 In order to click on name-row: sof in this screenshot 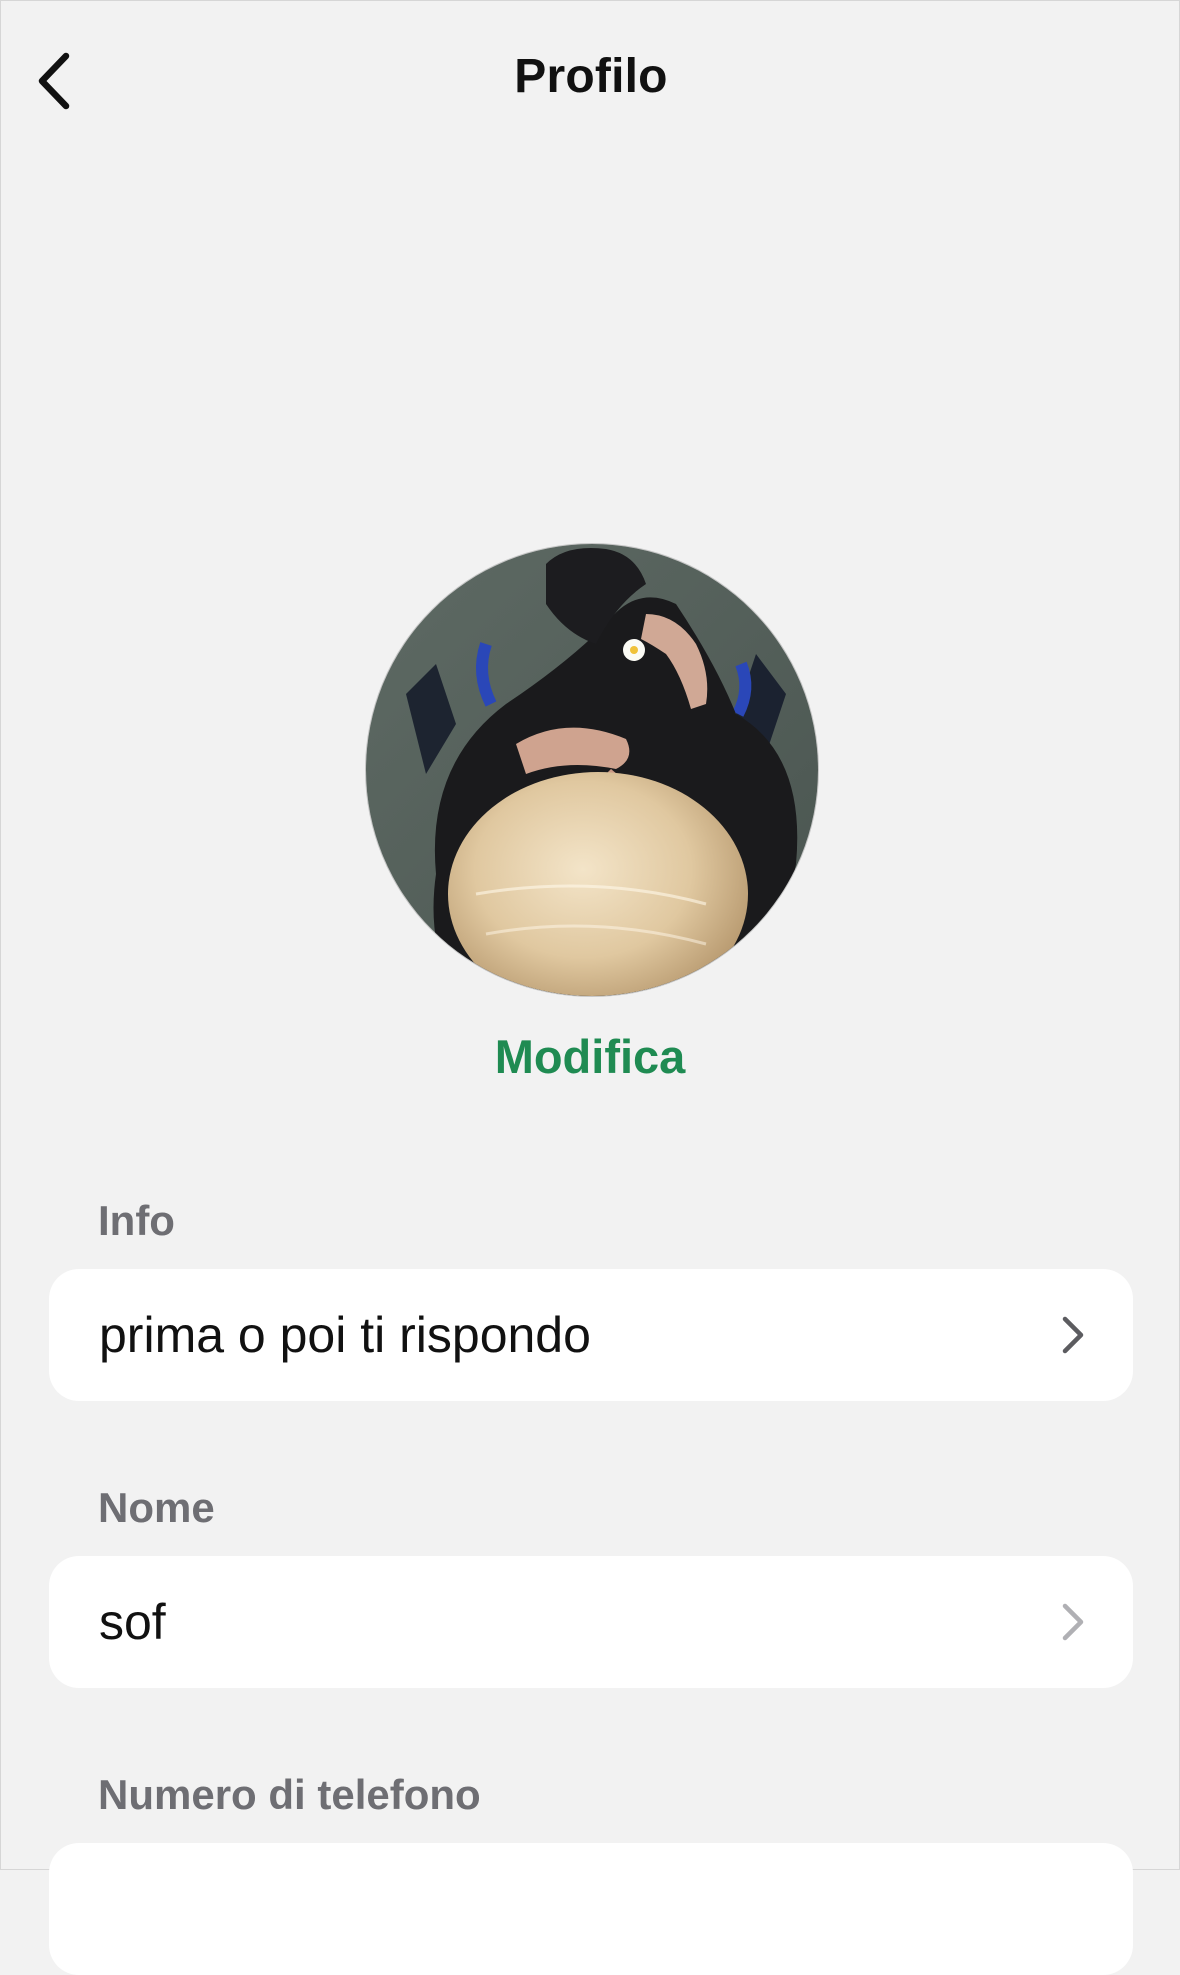, I will do `click(591, 1622)`.